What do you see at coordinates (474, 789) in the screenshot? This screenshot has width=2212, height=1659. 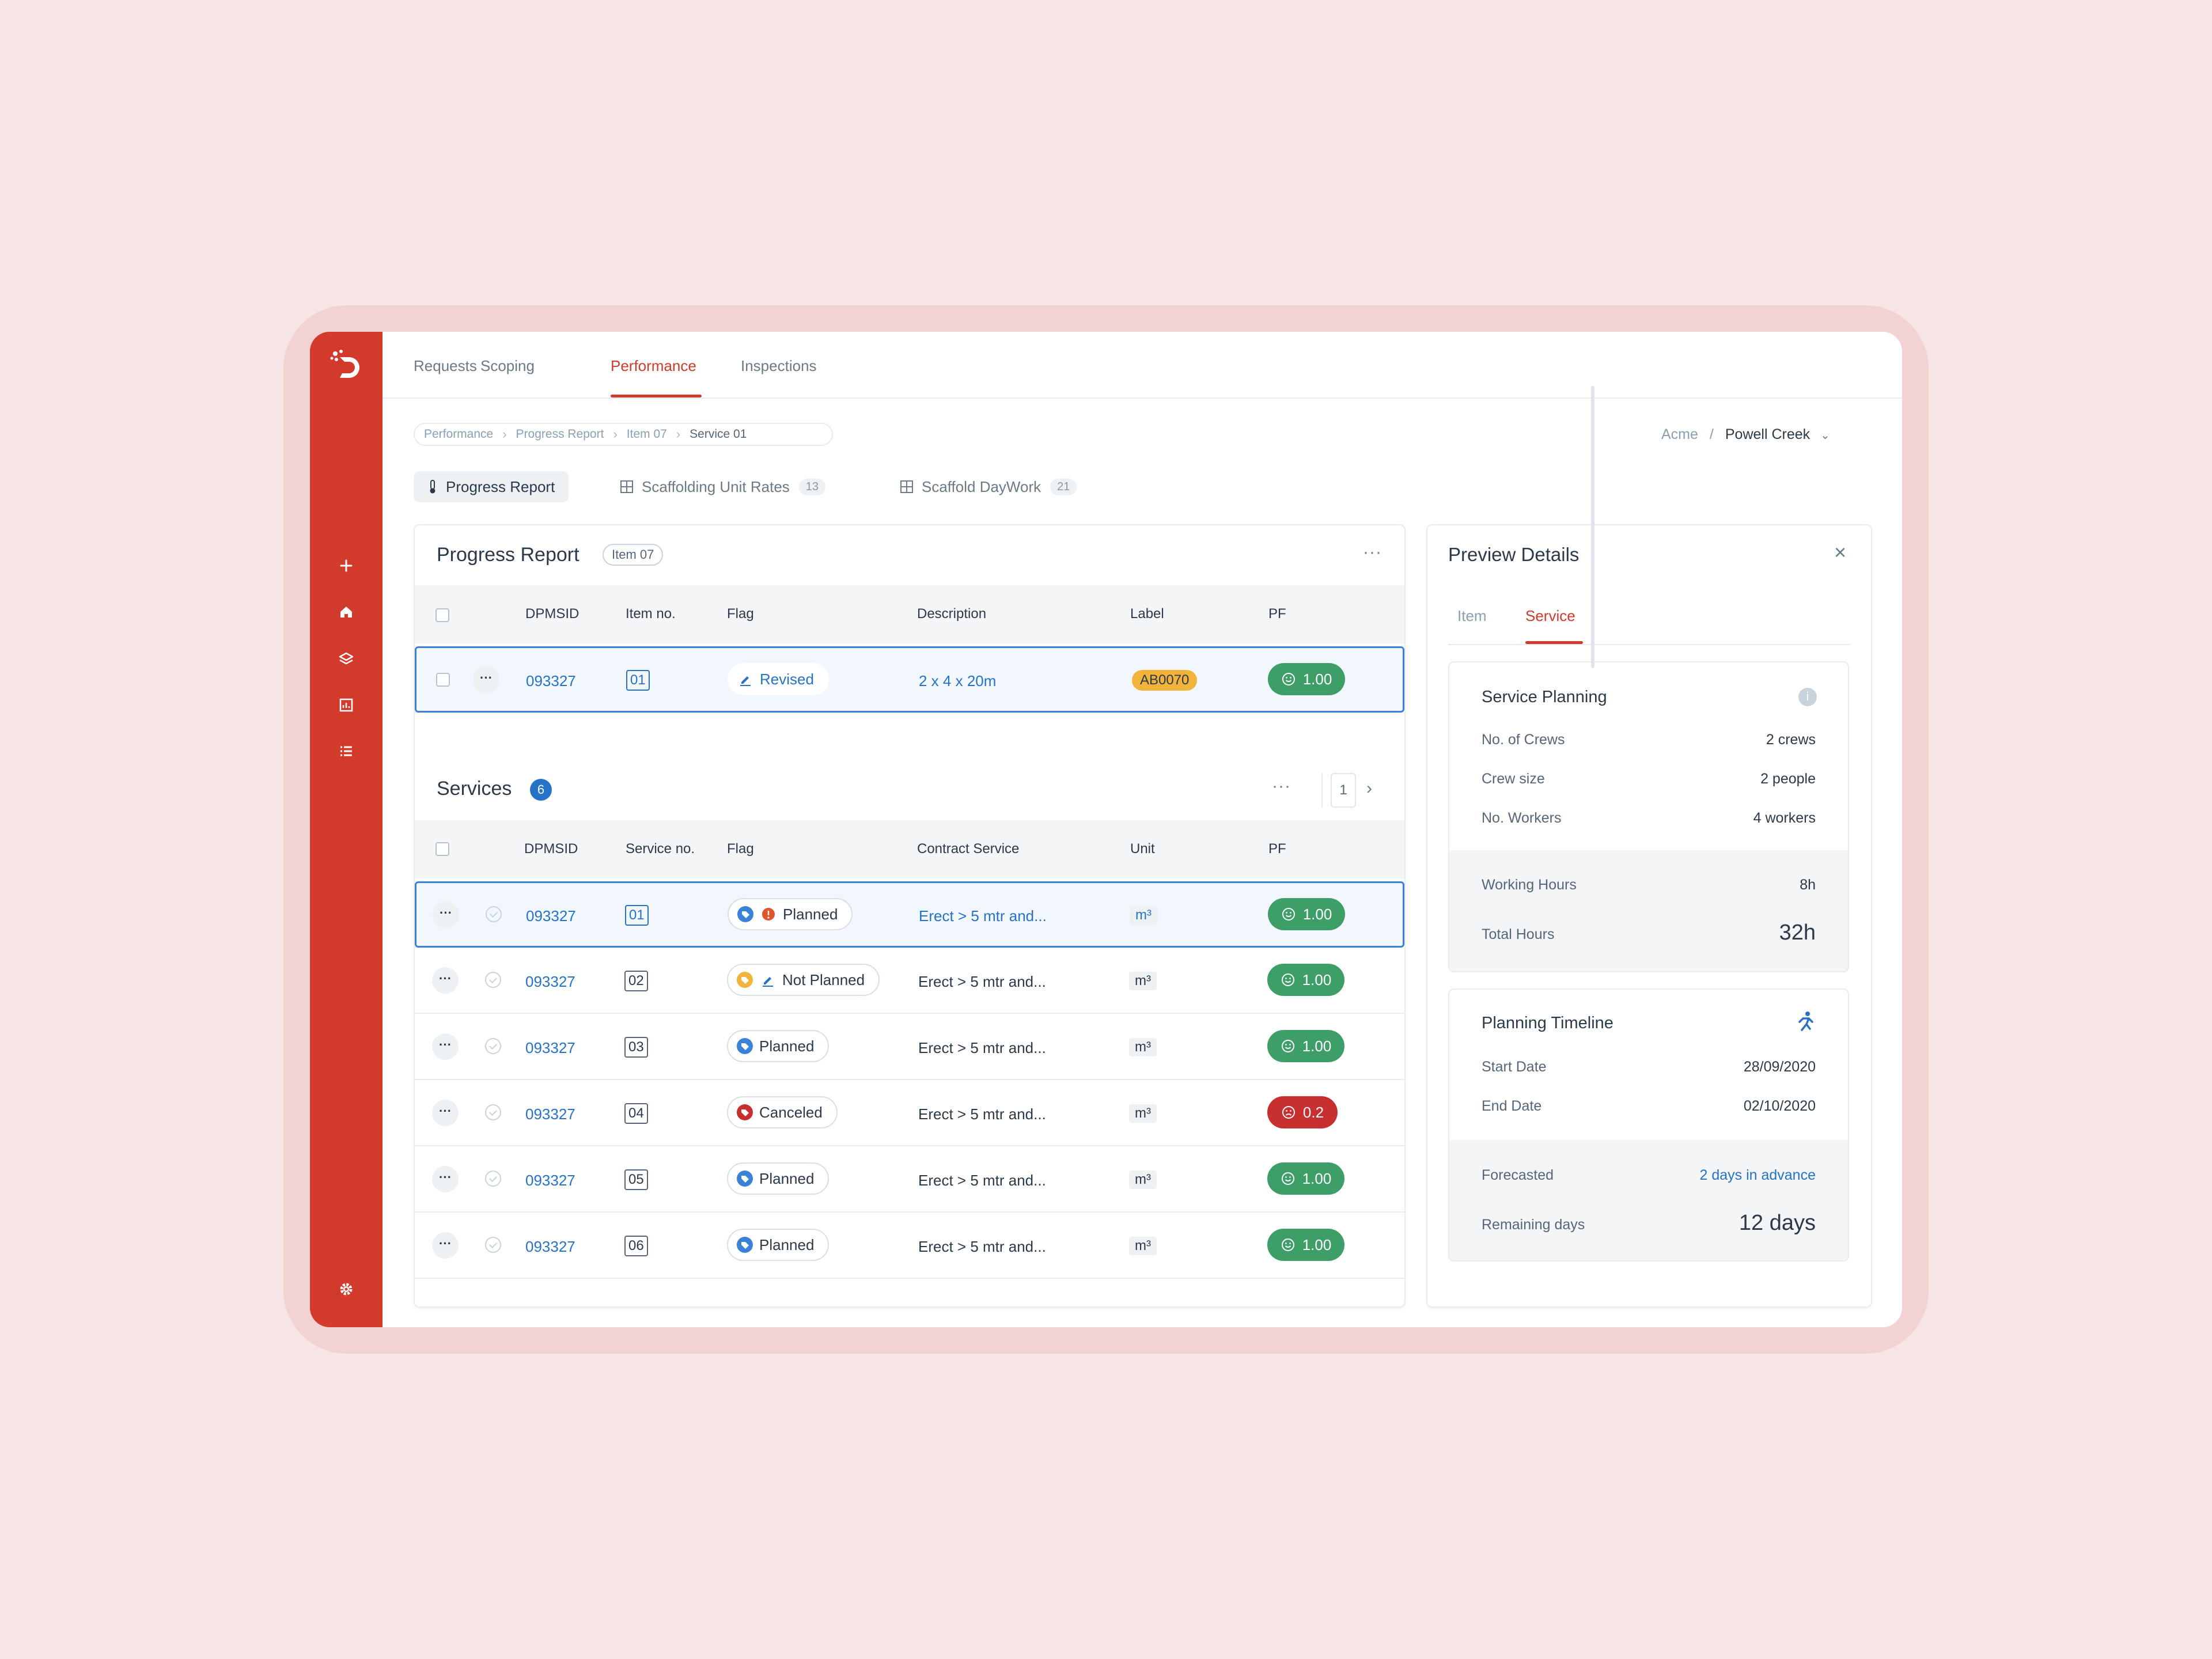 I see `services-title: Services` at bounding box center [474, 789].